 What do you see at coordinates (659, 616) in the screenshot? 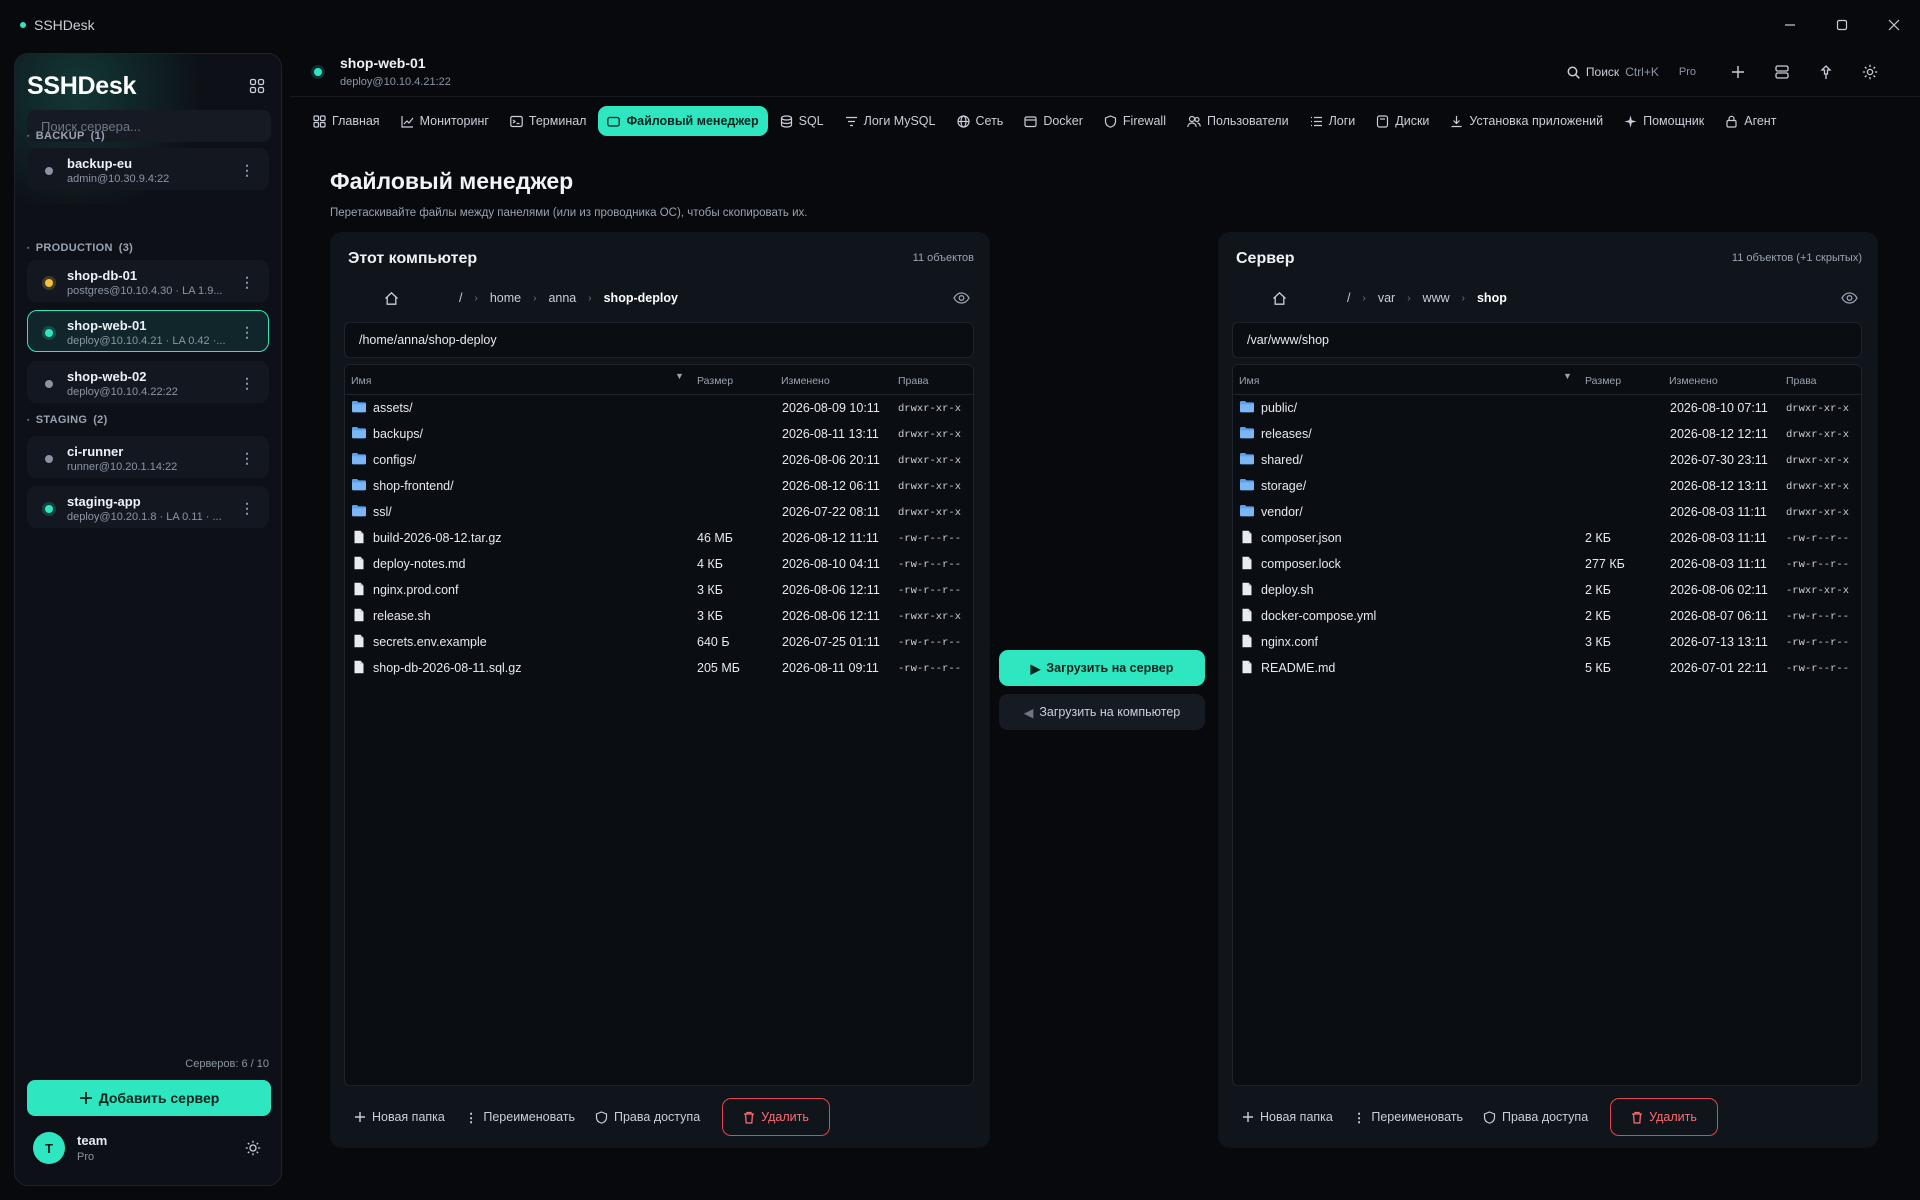
I see `file-row: release.sh 3 КБ 2026-08-06 12:11 -rwxr-xr-x` at bounding box center [659, 616].